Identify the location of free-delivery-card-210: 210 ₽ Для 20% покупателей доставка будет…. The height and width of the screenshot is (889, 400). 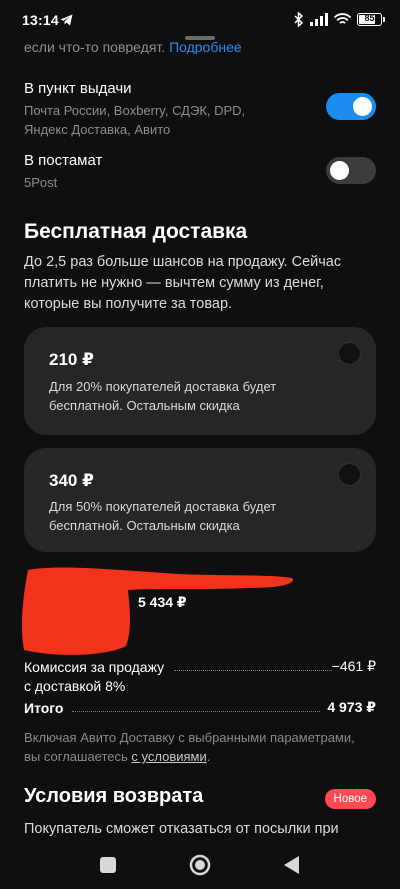
(200, 381).